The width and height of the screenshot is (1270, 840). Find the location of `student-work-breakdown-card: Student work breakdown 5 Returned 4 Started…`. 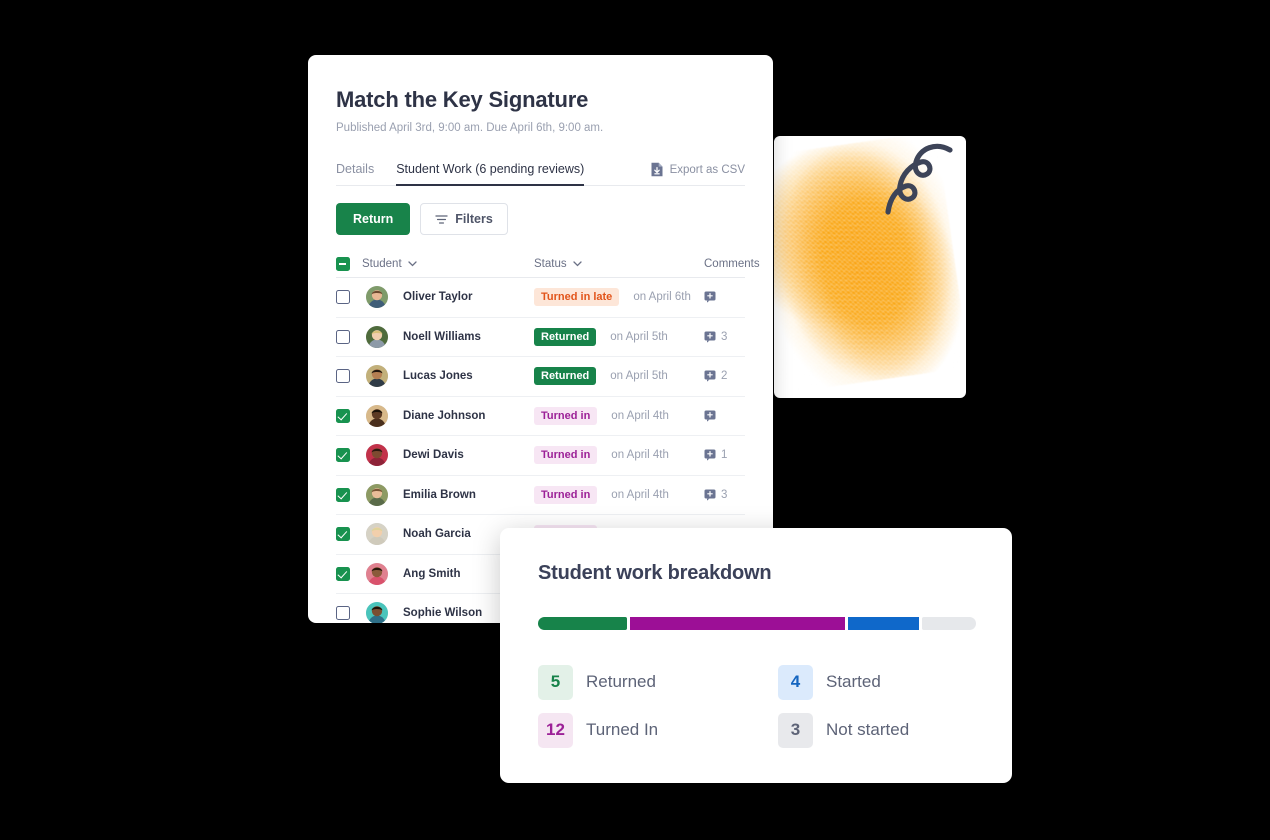

student-work-breakdown-card: Student work breakdown 5 Returned 4 Started… is located at coordinates (756, 655).